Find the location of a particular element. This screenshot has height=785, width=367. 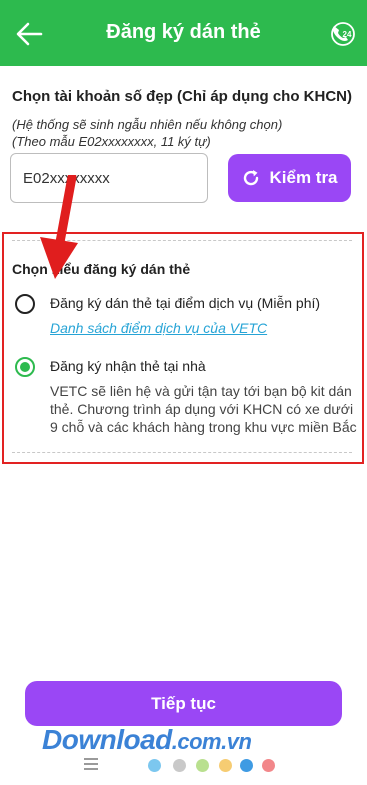

page-title: Đăng ký dán thẻ is located at coordinates (183, 32).